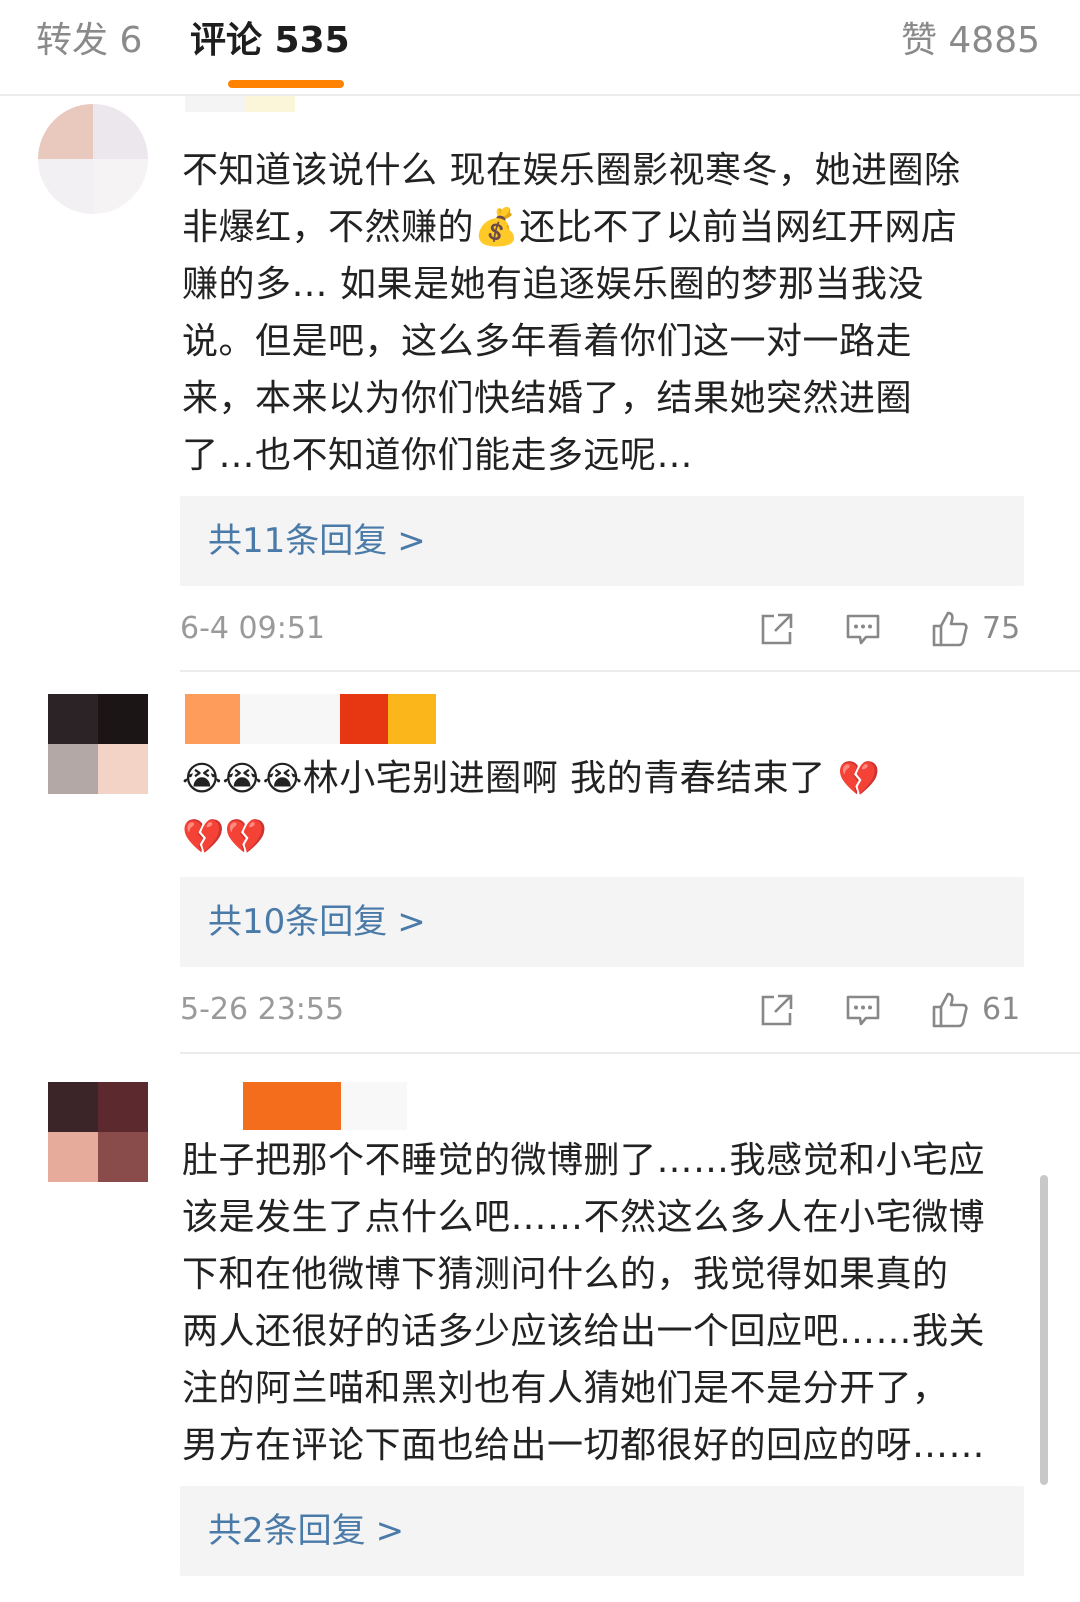 This screenshot has width=1080, height=1602. Describe the element at coordinates (286, 84) in the screenshot. I see `active-tab-indicator` at that location.